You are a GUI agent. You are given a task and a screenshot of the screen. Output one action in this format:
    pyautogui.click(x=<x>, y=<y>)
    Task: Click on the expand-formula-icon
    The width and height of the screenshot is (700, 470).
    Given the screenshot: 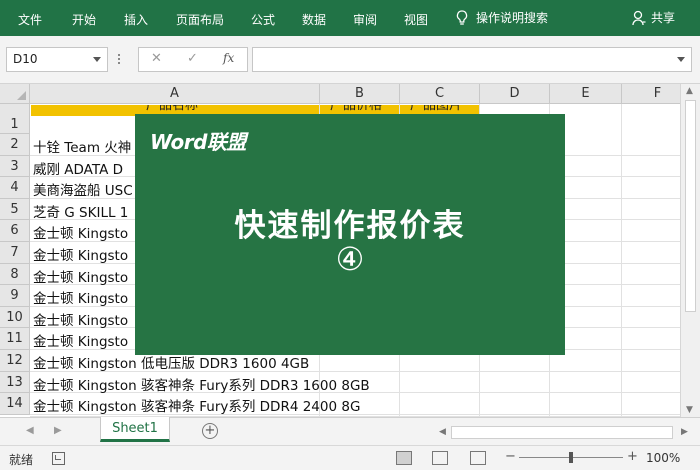 What is the action you would take?
    pyautogui.click(x=681, y=59)
    